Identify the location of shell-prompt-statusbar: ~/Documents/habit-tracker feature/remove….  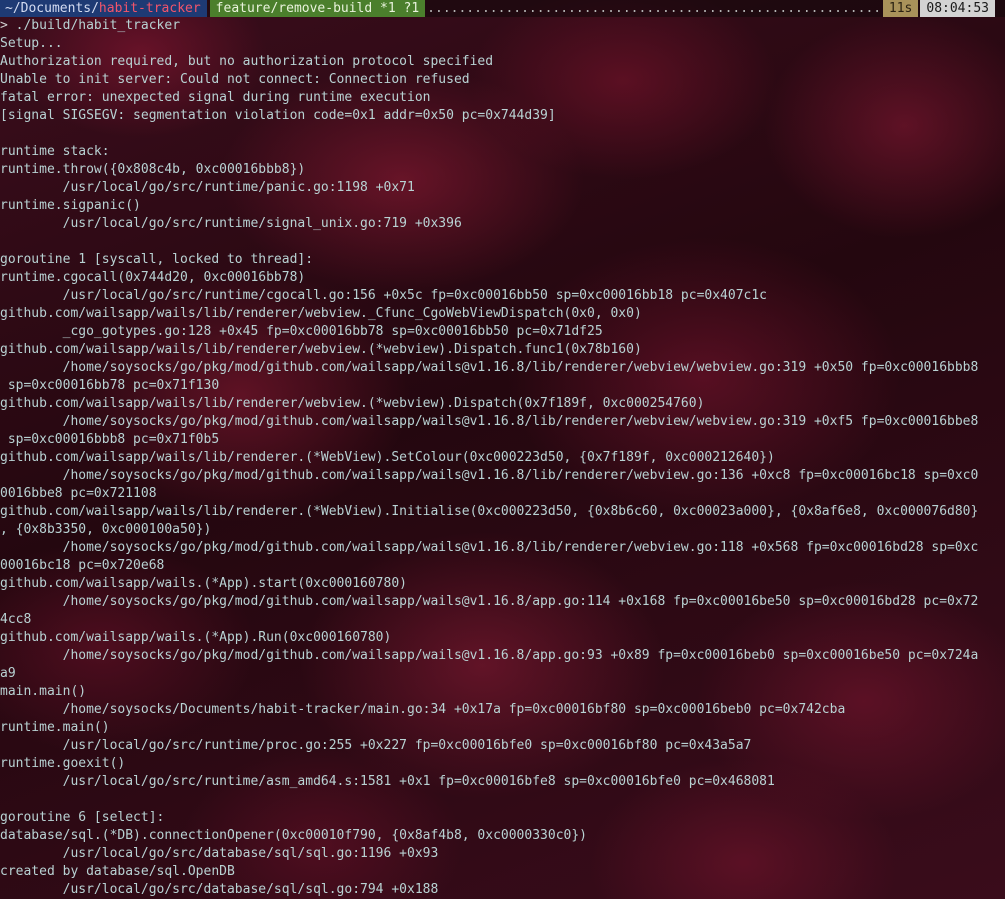
(502, 8).